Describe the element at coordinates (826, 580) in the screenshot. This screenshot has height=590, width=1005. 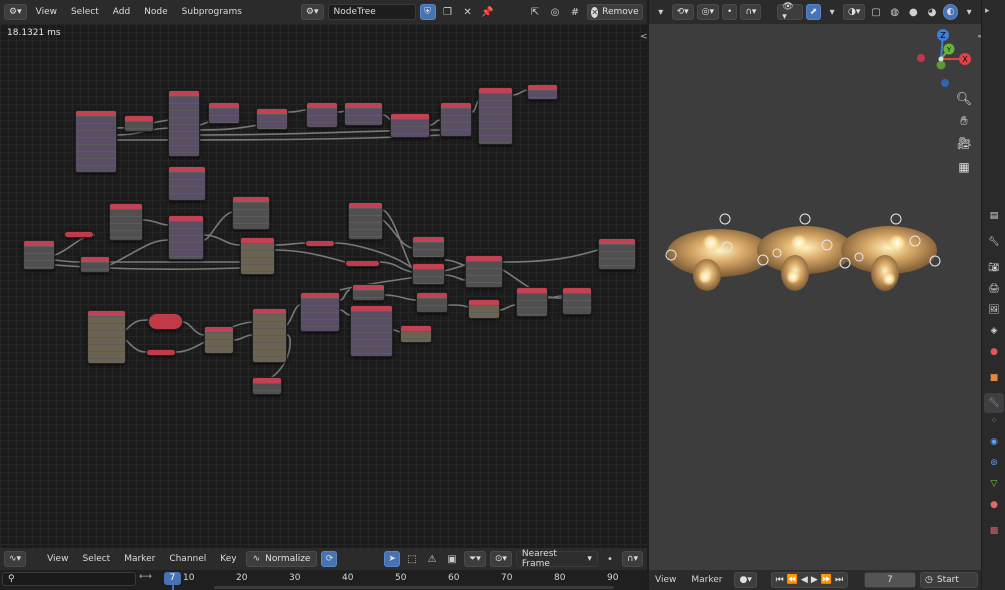
I see `next-keyframe-icon: ⏩` at that location.